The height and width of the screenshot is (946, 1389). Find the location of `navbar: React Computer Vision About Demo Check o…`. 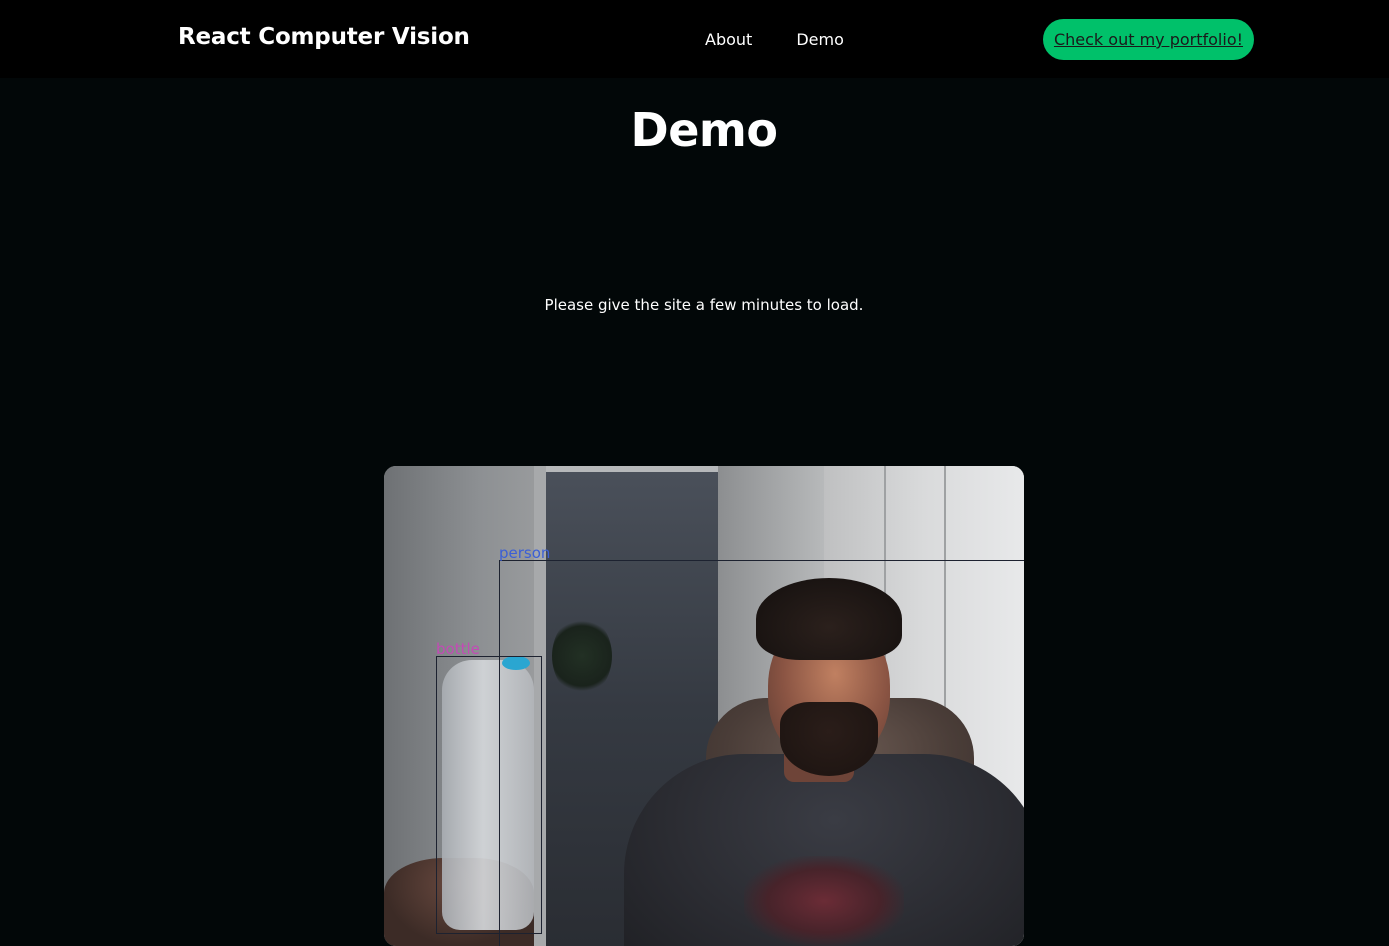

navbar: React Computer Vision About Demo Check o… is located at coordinates (694, 39).